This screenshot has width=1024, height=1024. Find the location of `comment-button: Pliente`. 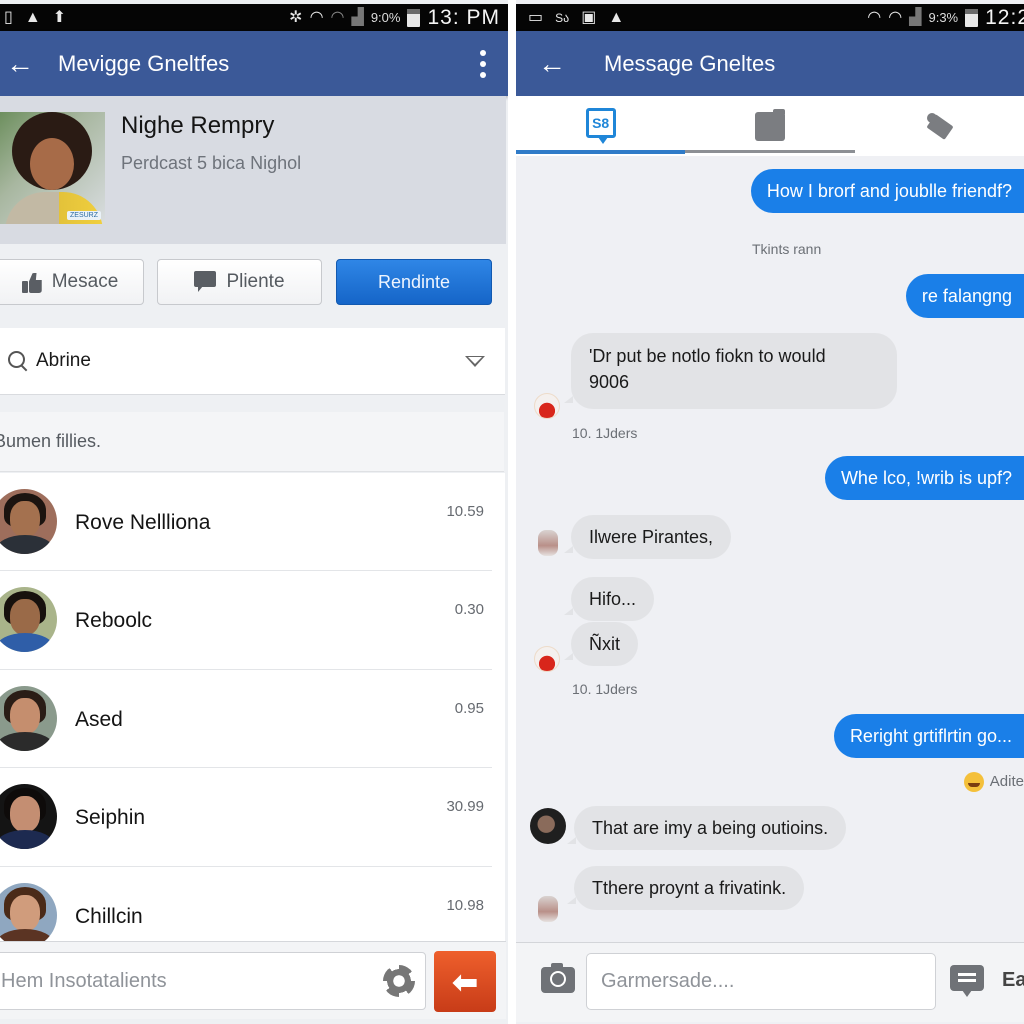

comment-button: Pliente is located at coordinates (239, 282).